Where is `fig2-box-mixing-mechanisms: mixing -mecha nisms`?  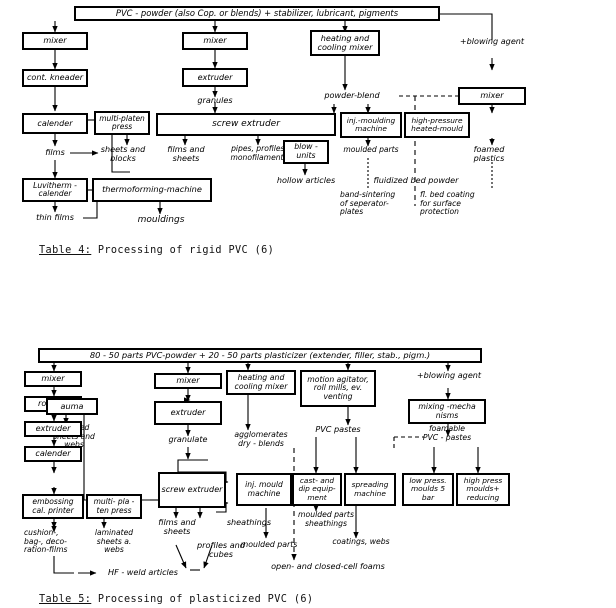
fig2-box-mixing-mechanisms: mixing -mecha nisms is located at coordinates (447, 411).